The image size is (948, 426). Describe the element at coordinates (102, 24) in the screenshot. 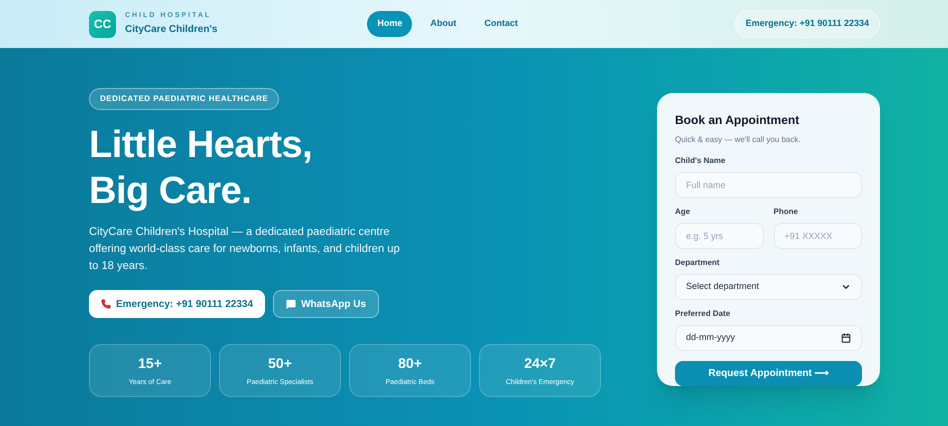

I see `logo-badge: CC` at that location.